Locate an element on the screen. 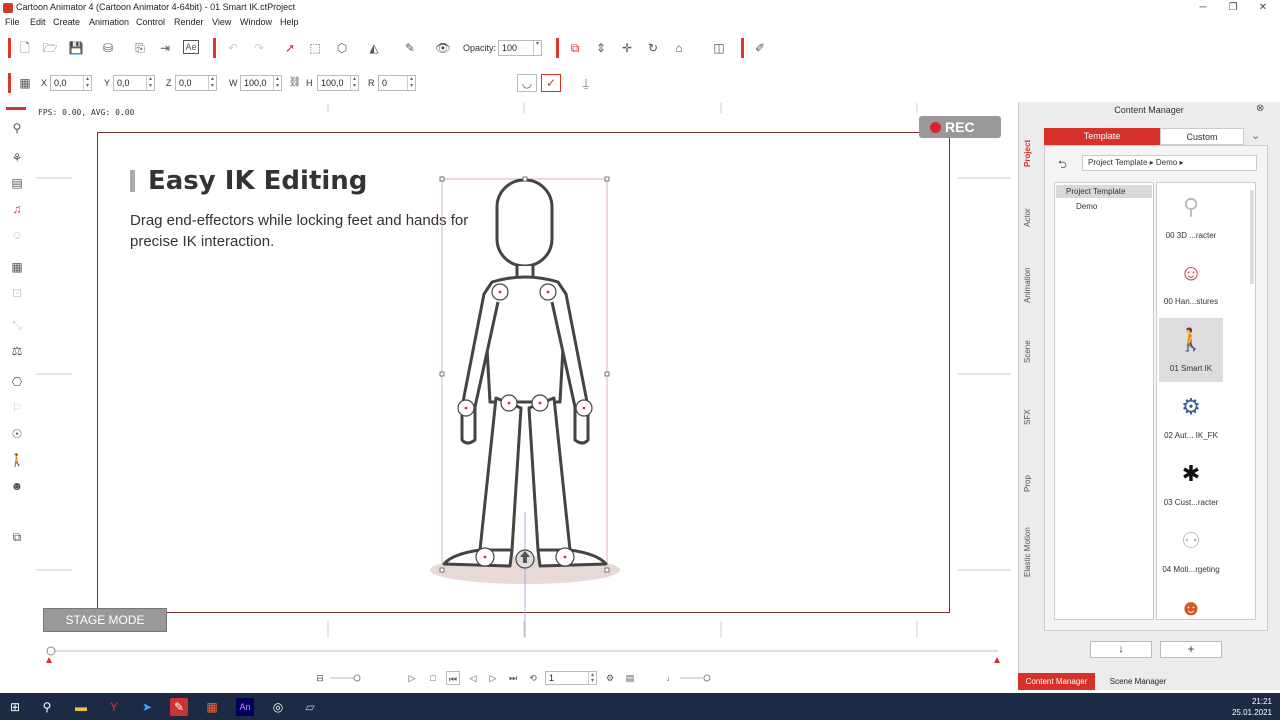 The width and height of the screenshot is (1280, 720). timeline-bar is located at coordinates (525, 668).